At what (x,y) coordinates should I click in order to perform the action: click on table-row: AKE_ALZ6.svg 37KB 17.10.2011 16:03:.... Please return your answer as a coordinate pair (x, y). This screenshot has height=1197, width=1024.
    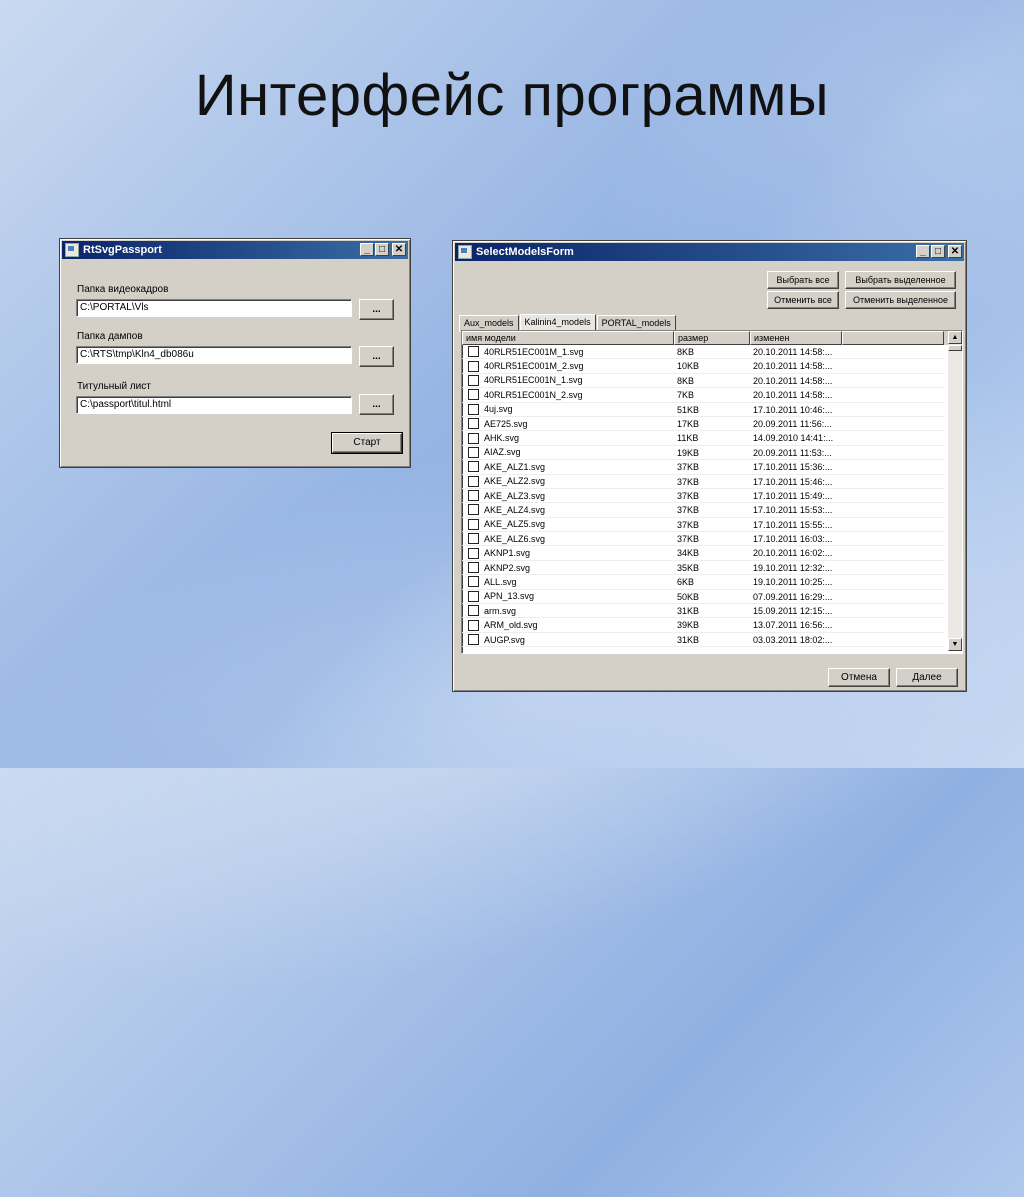
    Looking at the image, I should click on (712, 539).